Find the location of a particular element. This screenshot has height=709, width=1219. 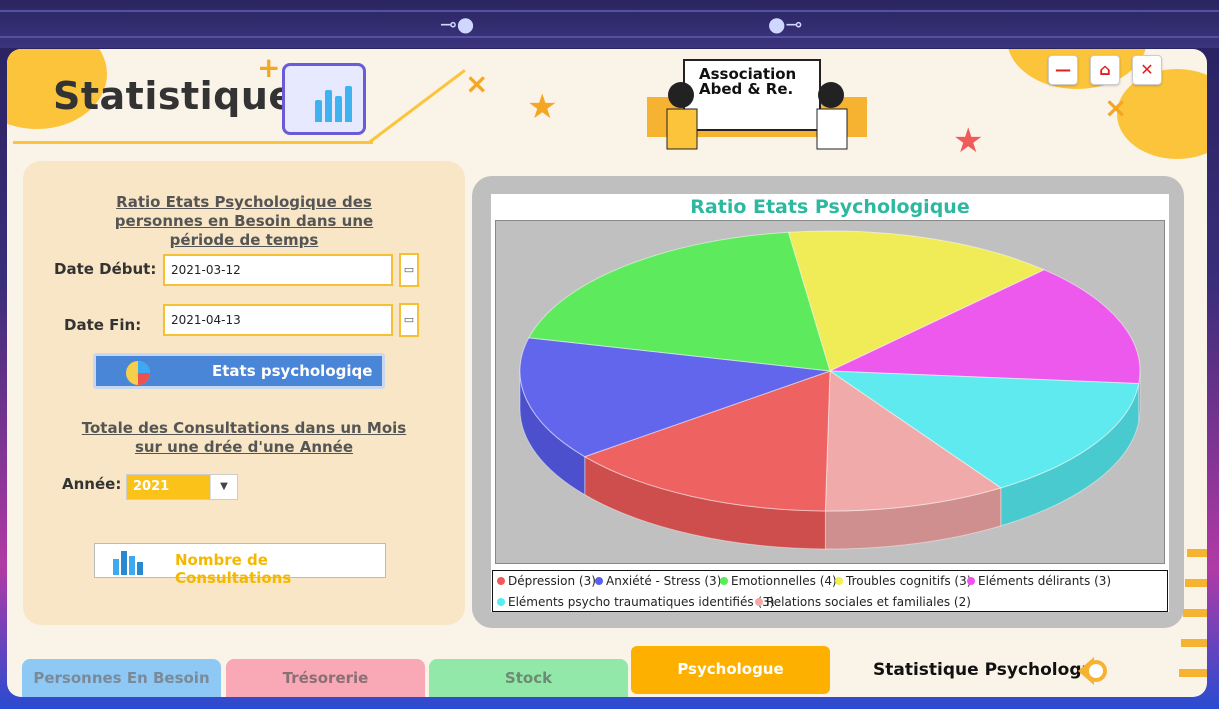

legend-label: Emotionnelles (4) is located at coordinates (784, 581).